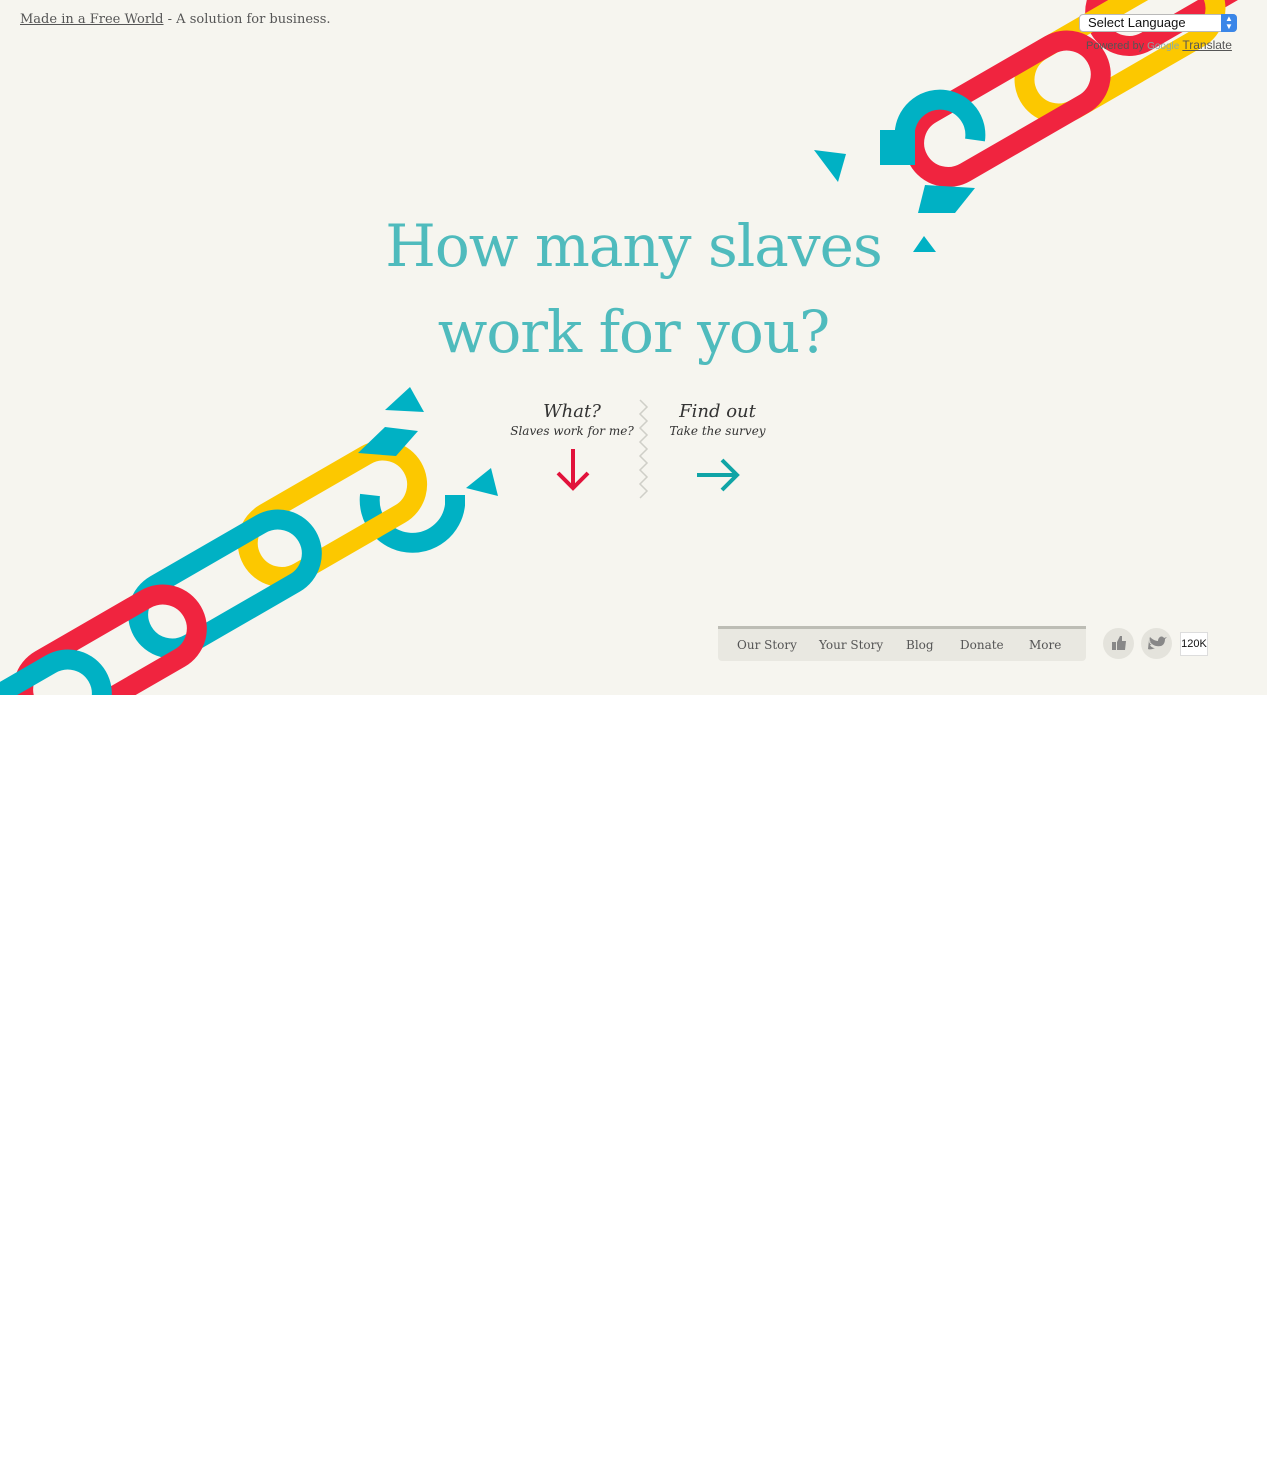 This screenshot has width=1267, height=1474. I want to click on twitter-bird-icon, so click(1157, 643).